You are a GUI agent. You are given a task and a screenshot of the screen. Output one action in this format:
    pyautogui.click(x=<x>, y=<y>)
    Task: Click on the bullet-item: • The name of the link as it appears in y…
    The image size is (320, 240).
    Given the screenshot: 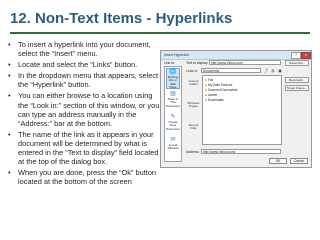 What is the action you would take?
    pyautogui.click(x=84, y=148)
    